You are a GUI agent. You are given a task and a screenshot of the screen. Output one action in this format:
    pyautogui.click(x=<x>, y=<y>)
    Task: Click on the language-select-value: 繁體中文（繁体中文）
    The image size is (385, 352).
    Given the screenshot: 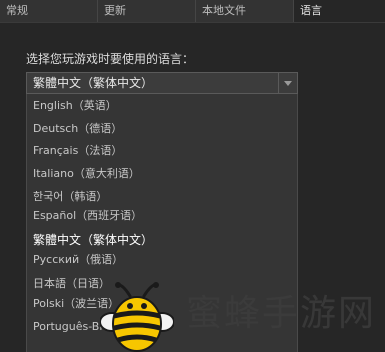 What is the action you would take?
    pyautogui.click(x=93, y=83)
    